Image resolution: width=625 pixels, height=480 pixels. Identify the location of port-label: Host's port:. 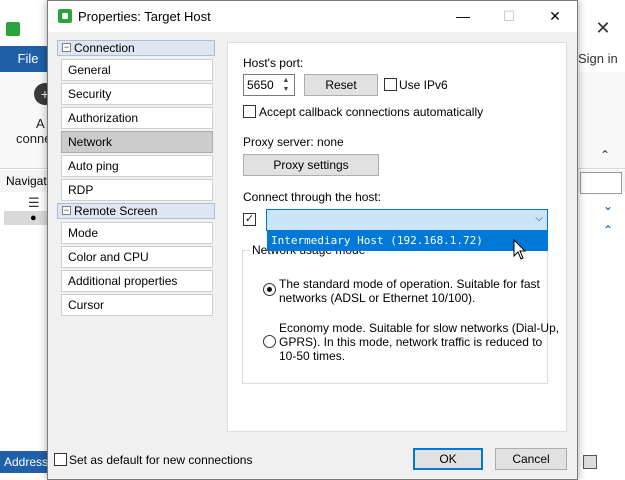
(273, 63).